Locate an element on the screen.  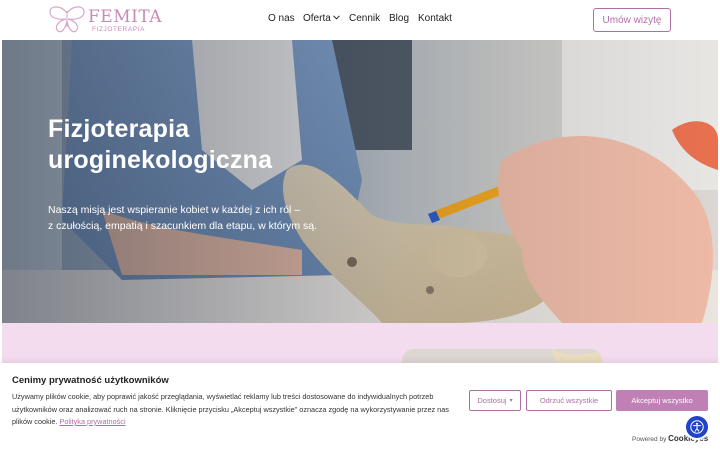
hero-title-line-2: uroginekologiczna is located at coordinates (160, 160).